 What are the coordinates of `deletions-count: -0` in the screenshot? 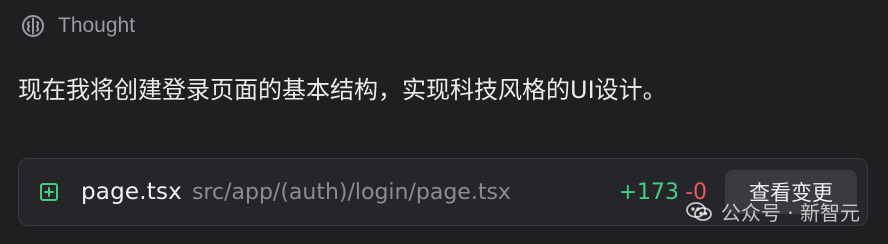 It's located at (696, 192).